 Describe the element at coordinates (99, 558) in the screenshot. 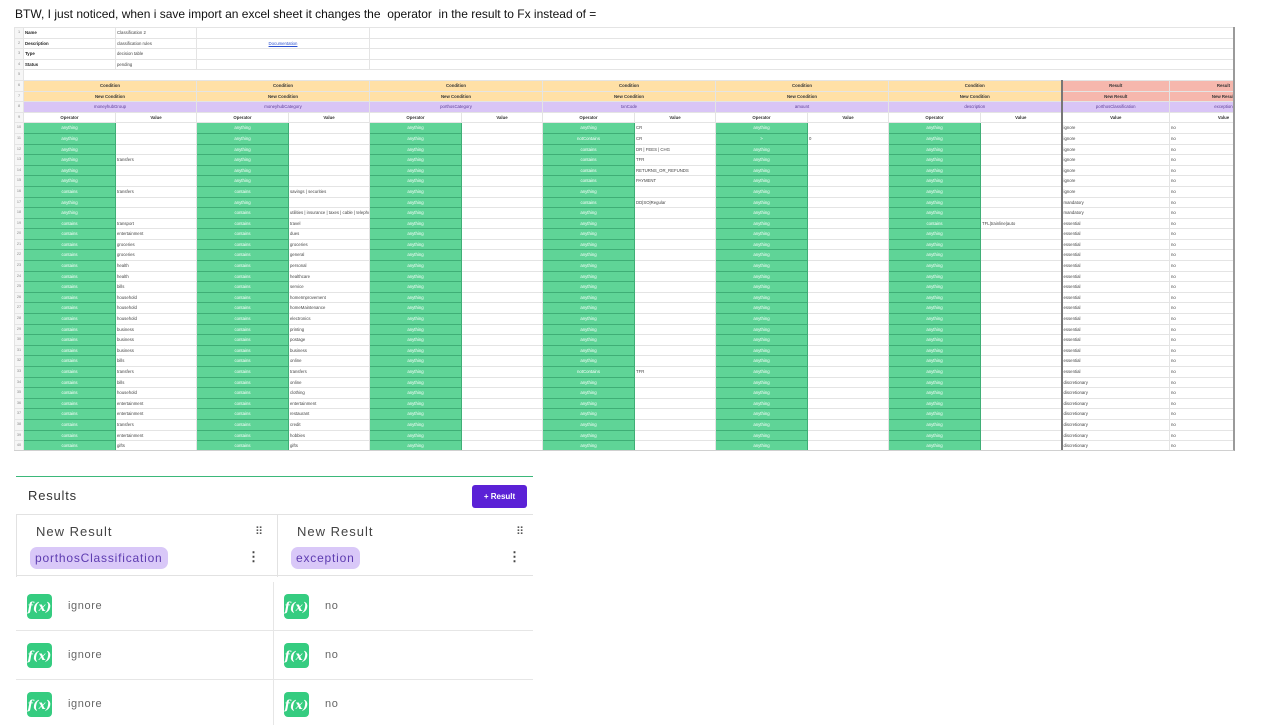

I see `variable-pill: porthosClassification` at that location.